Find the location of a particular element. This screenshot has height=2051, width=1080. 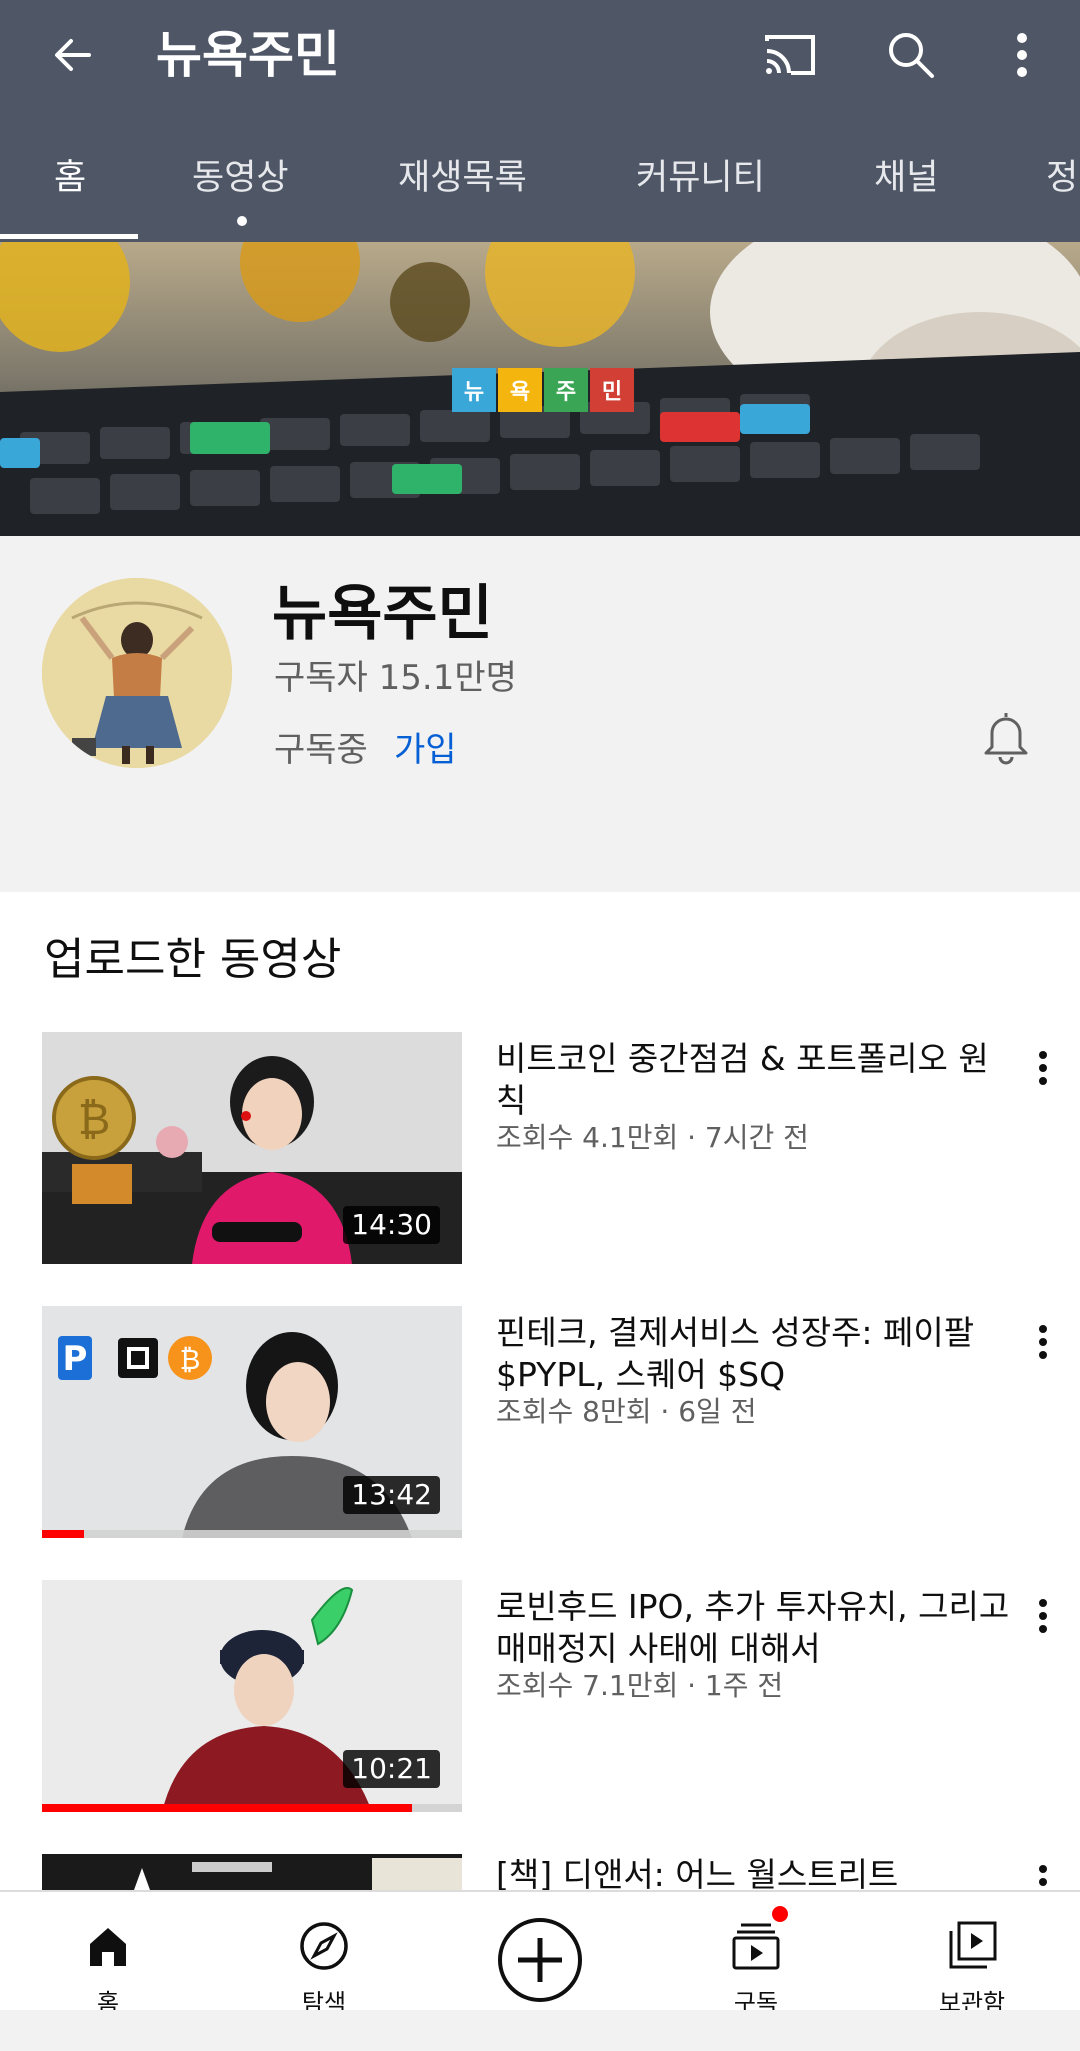

video-duration: 14:30 is located at coordinates (391, 1225).